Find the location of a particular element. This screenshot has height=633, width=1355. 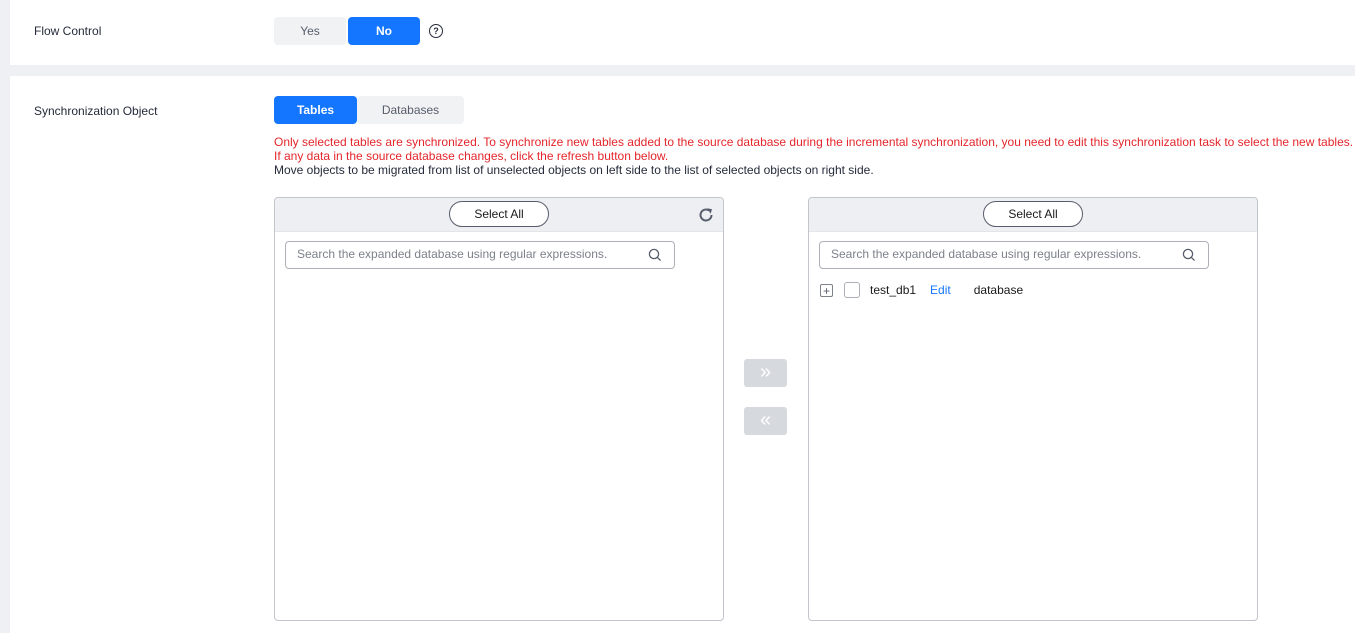

move-left-button: « is located at coordinates (765, 421).